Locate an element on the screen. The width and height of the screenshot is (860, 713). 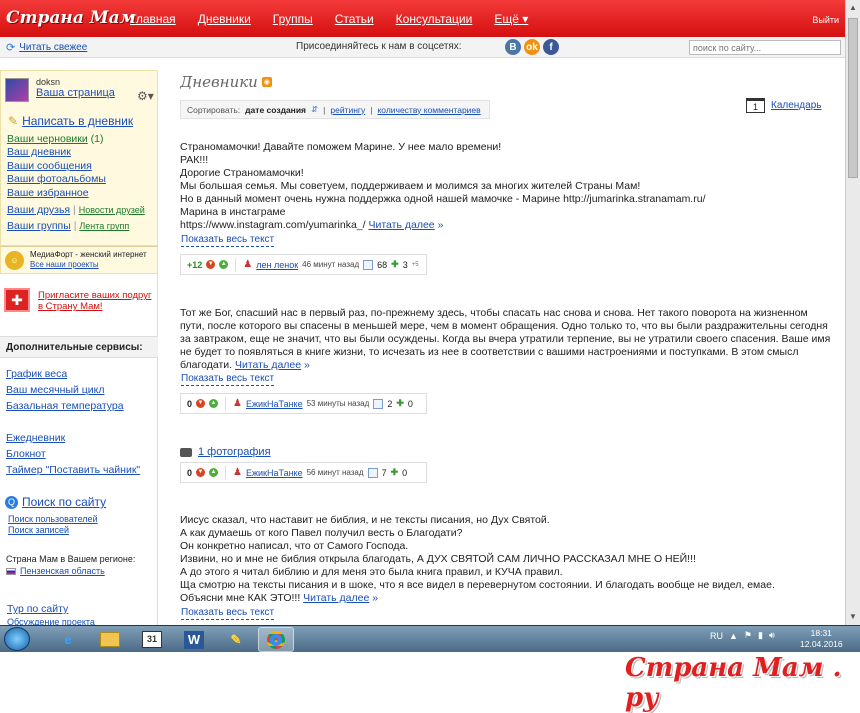
nav-home: Главная is located at coordinates (153, 19).